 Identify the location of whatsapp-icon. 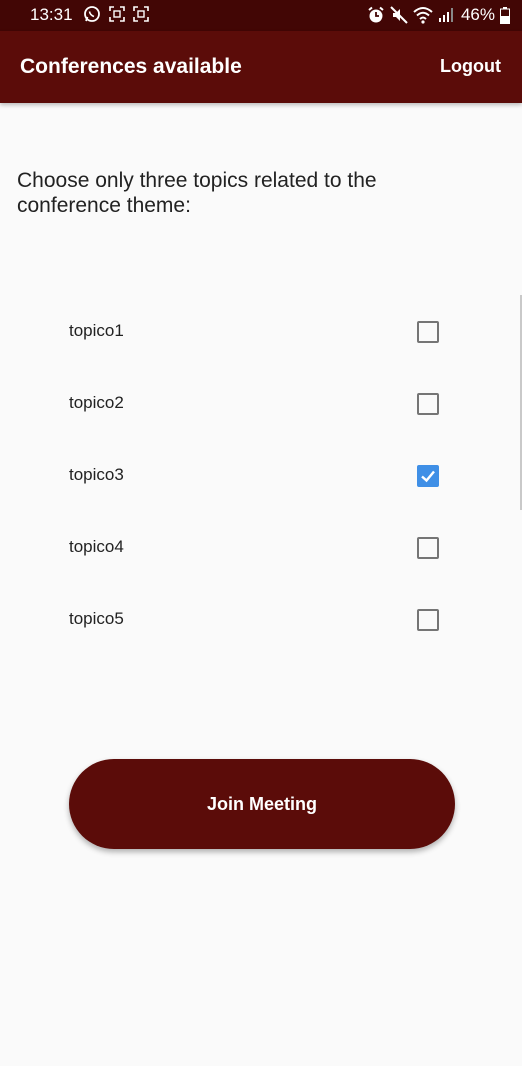
(92, 14).